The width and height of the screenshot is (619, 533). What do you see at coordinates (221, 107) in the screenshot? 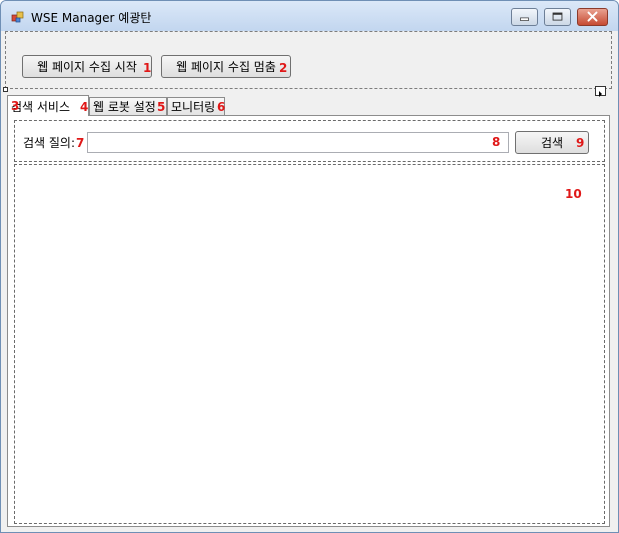
I see `marker-6: 6` at bounding box center [221, 107].